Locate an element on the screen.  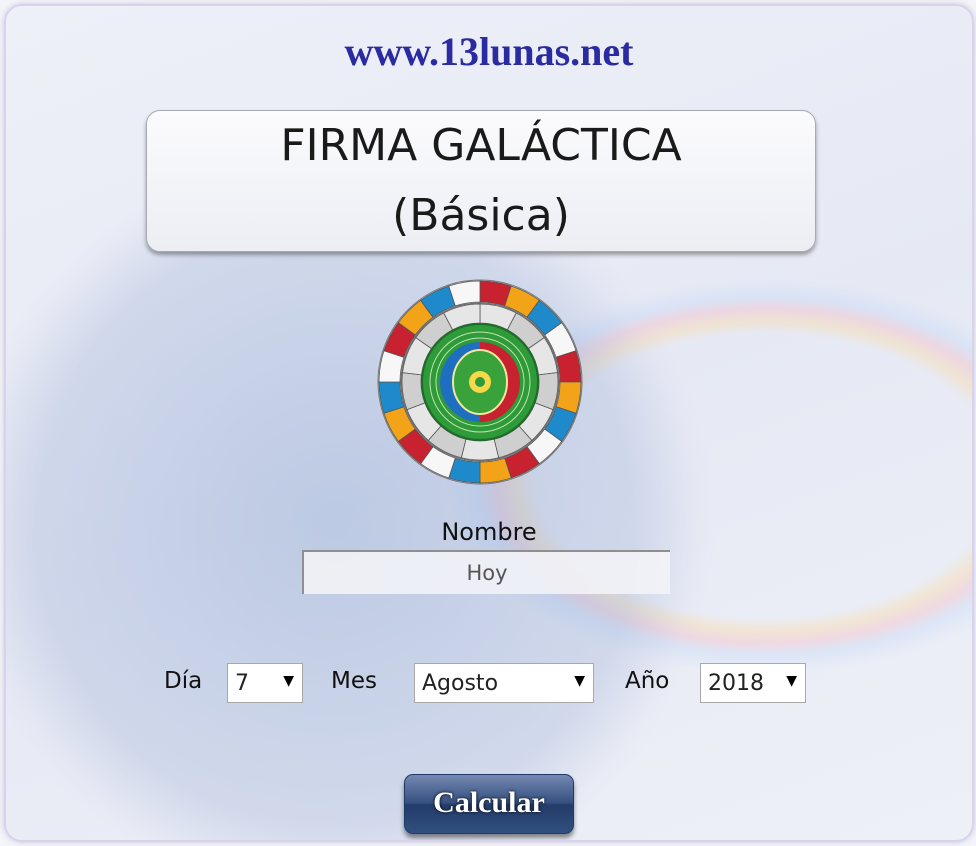
page-subtitle: (Básica) is located at coordinates (481, 215).